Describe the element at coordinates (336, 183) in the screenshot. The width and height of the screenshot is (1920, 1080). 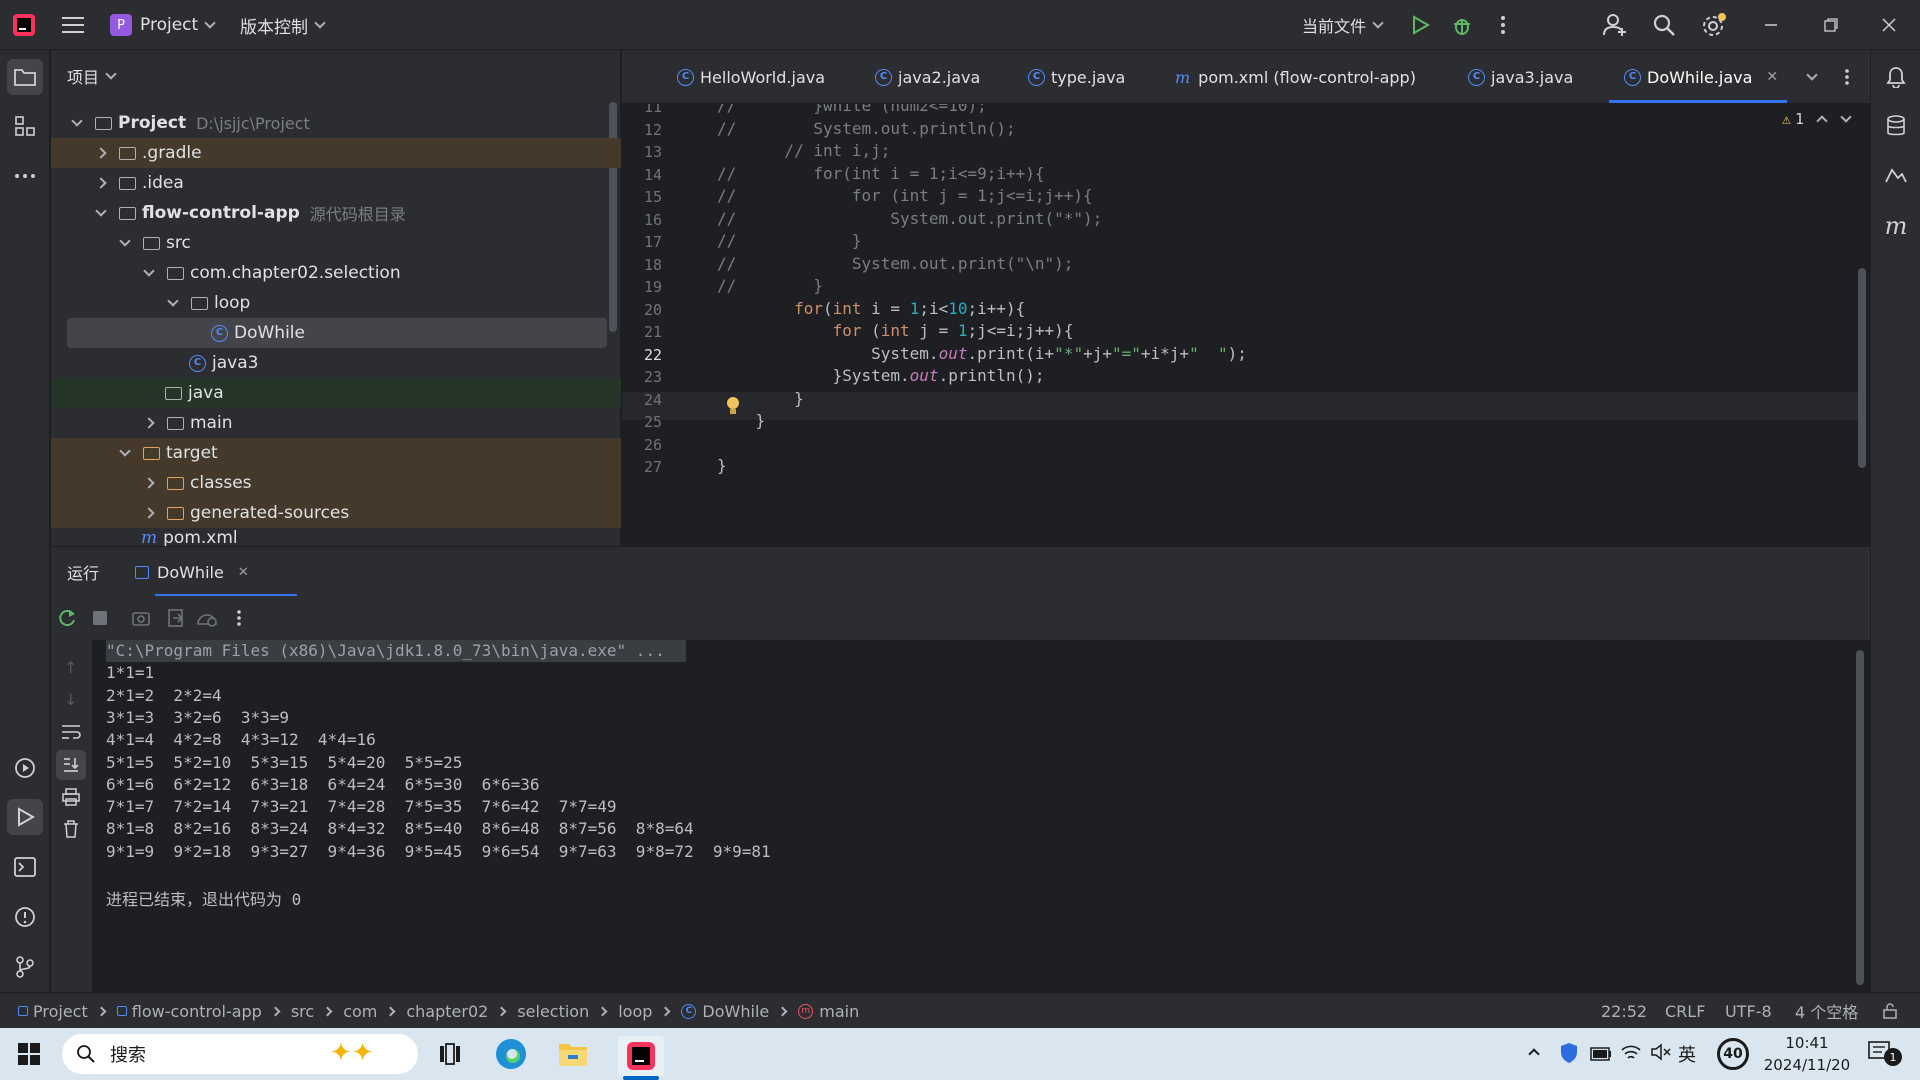
I see `tree-item-idea: .idea` at that location.